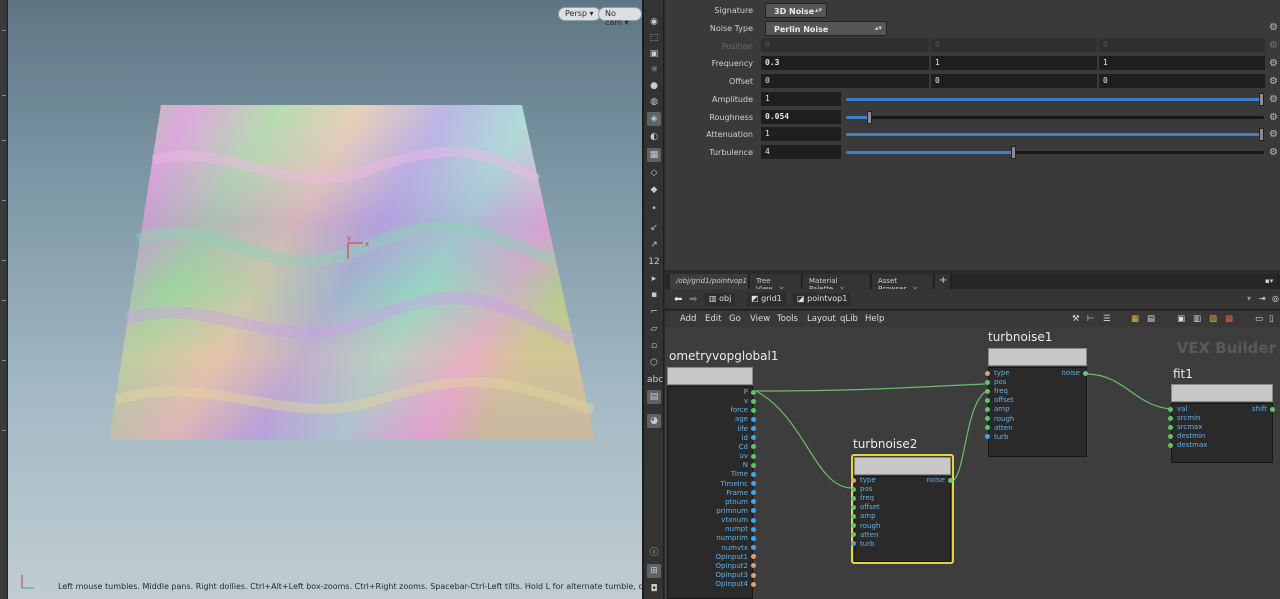 Image resolution: width=1280 pixels, height=599 pixels. Describe the element at coordinates (654, 295) in the screenshot. I see `prim-icon: ▪` at that location.